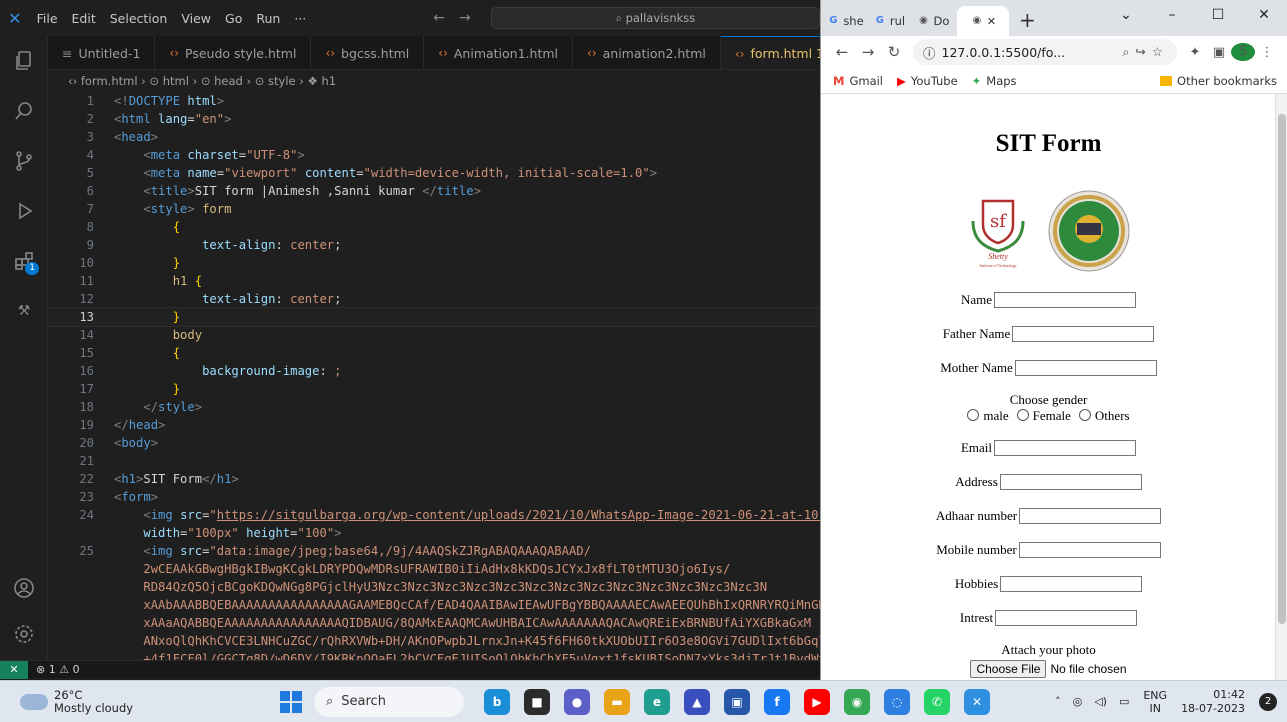  What do you see at coordinates (1083, 334) in the screenshot?
I see `father-name-input` at bounding box center [1083, 334].